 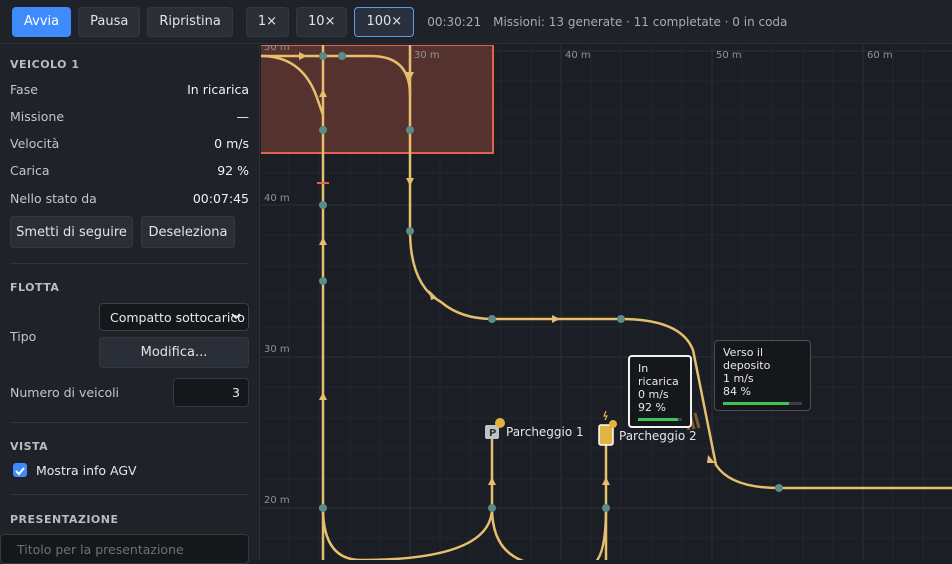 I want to click on agv-charging-icon, so click(x=606, y=435).